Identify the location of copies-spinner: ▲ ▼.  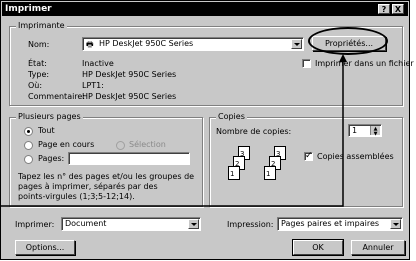
(375, 131).